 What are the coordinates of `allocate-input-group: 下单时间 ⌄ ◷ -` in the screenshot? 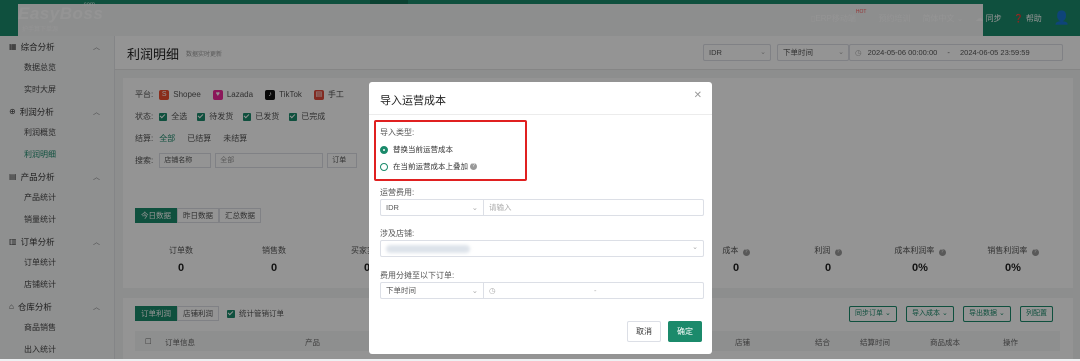 It's located at (542, 290).